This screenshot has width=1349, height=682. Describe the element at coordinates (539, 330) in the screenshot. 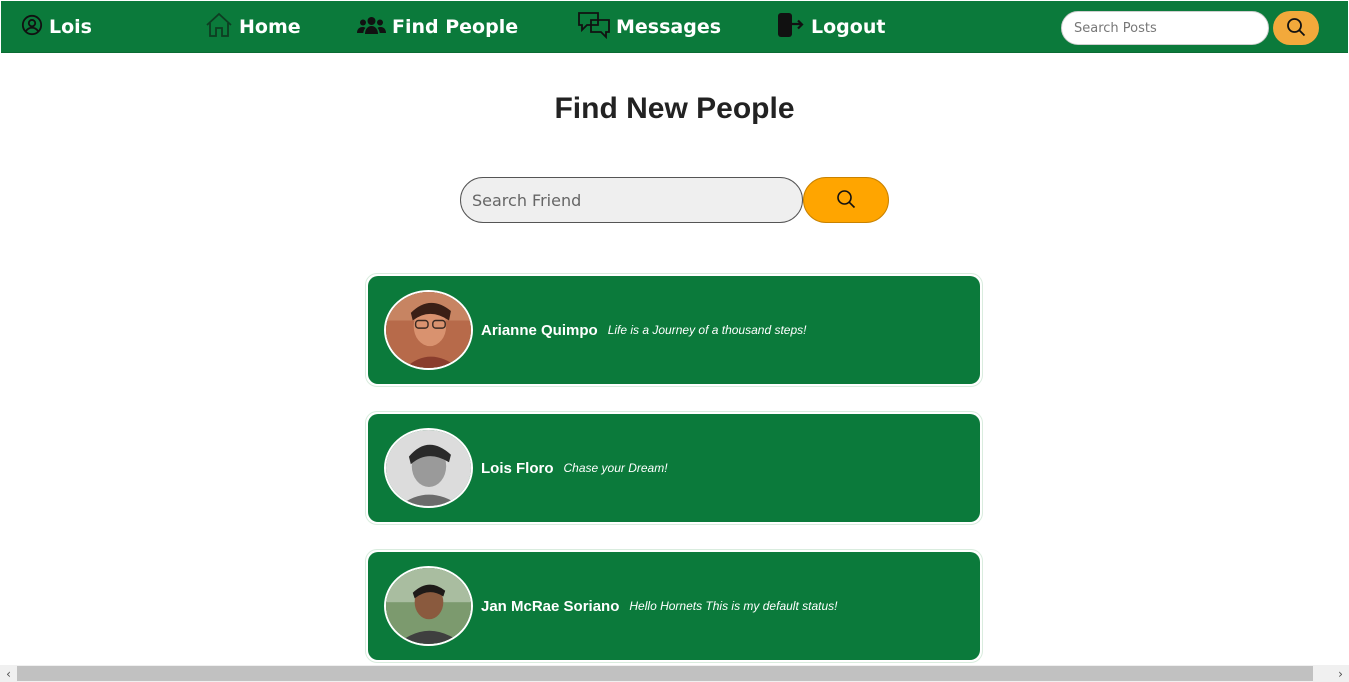

I see `person-name: Arianne Quimpo` at that location.